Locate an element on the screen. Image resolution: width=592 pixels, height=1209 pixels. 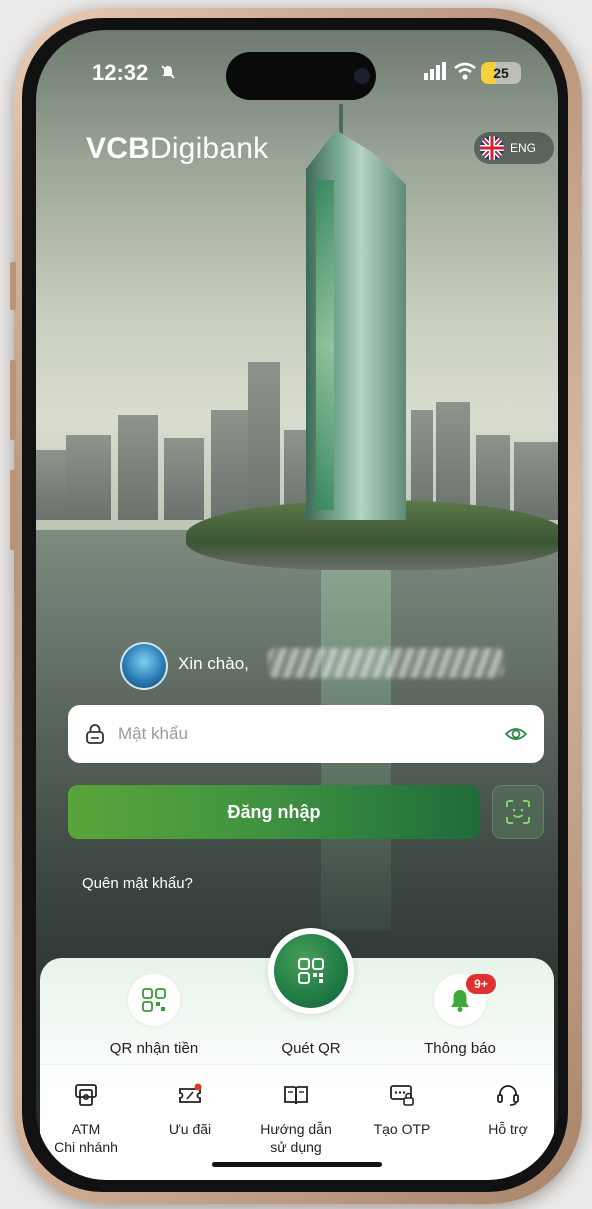
volume-down-button is located at coordinates (13, 510).